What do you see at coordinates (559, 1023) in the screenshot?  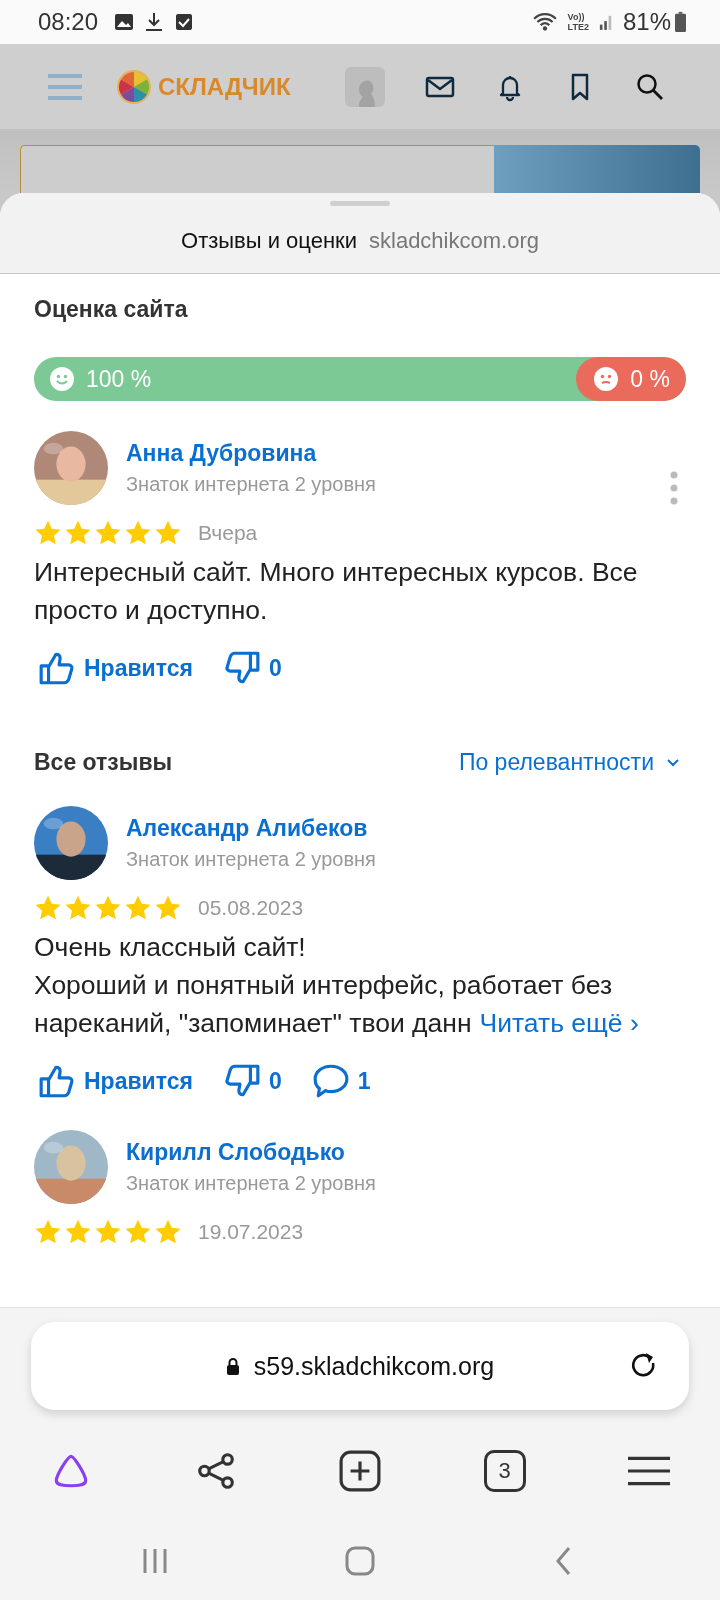 I see `read-more-link: Читать ещё ›` at bounding box center [559, 1023].